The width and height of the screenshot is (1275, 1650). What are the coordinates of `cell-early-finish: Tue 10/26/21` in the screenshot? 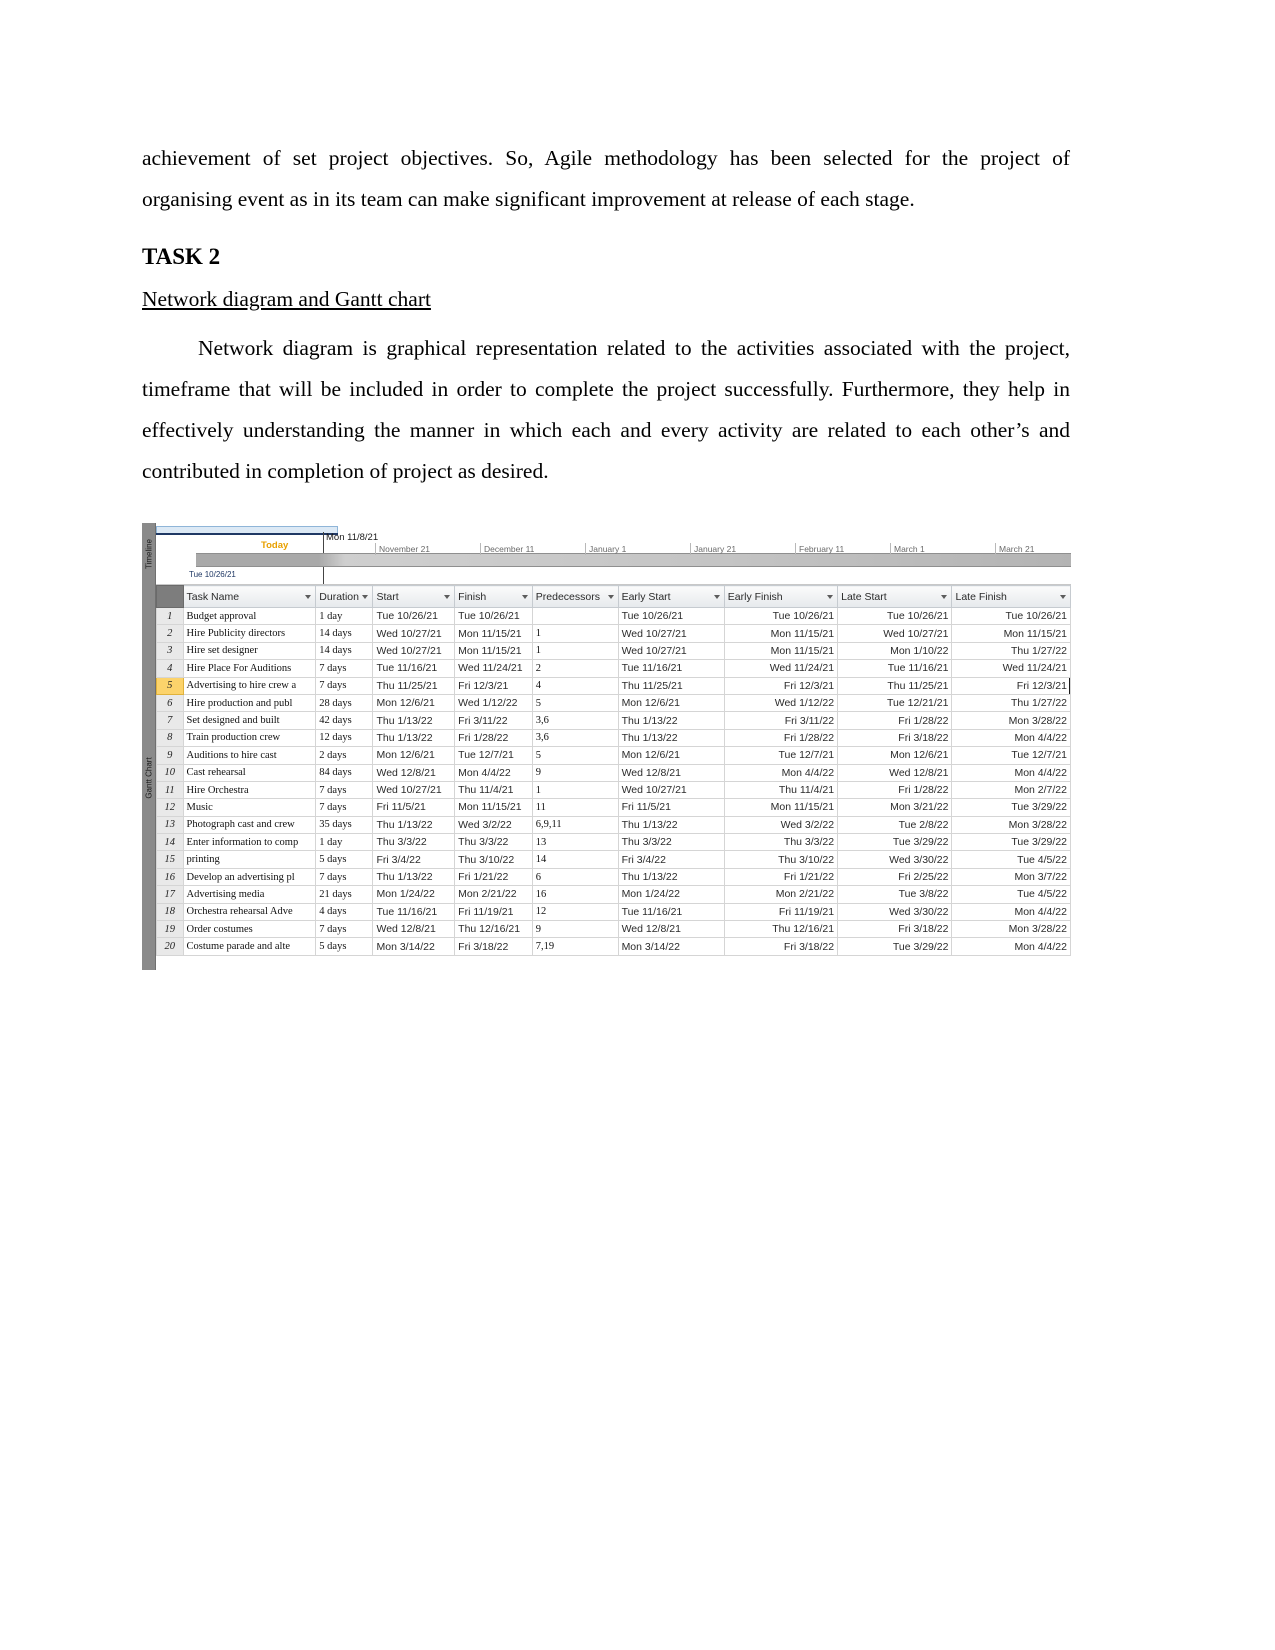 It's located at (781, 616).